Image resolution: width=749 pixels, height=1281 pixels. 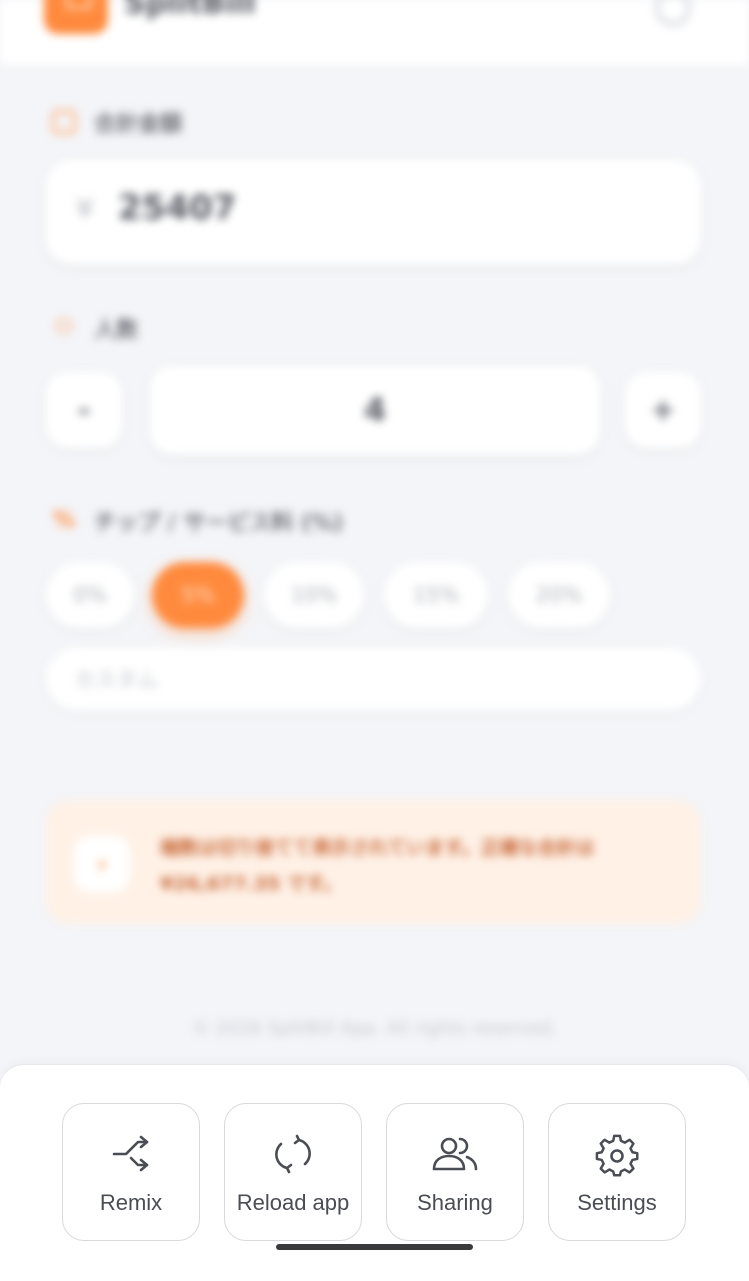 I want to click on reload-app-button: Reload app, so click(x=293, y=1172).